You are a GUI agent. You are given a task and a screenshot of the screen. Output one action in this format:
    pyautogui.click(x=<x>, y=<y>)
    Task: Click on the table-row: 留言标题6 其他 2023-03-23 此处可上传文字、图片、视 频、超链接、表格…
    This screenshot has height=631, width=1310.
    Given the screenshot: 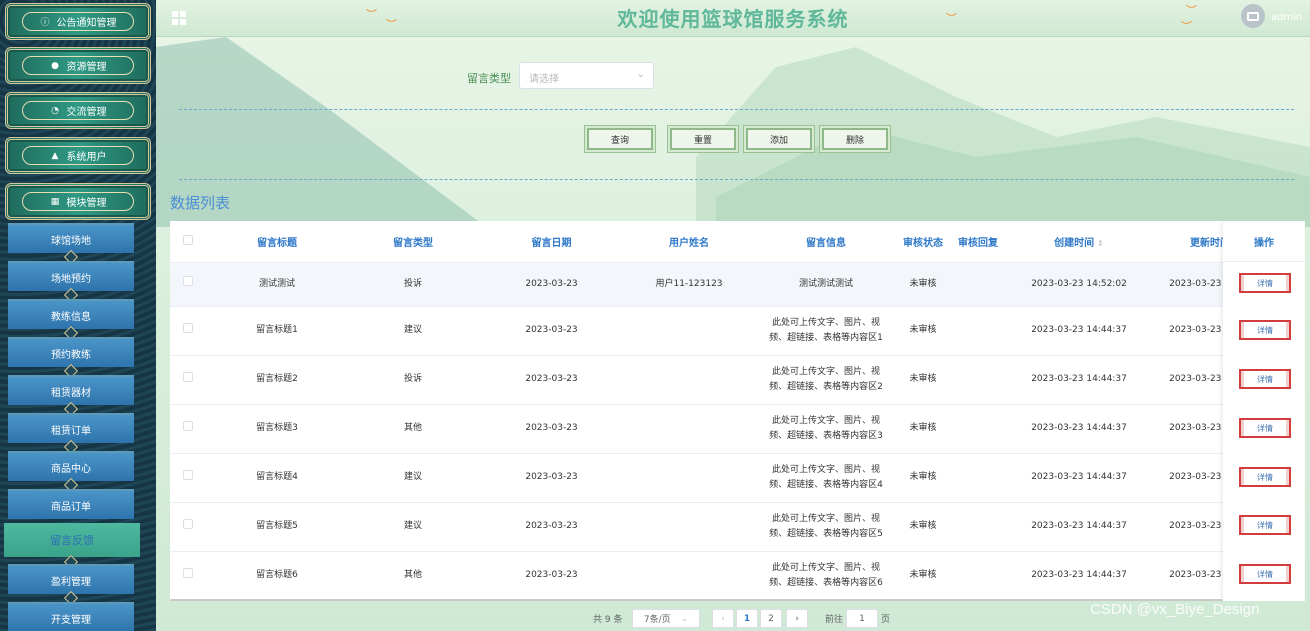 What is the action you would take?
    pyautogui.click(x=700, y=576)
    